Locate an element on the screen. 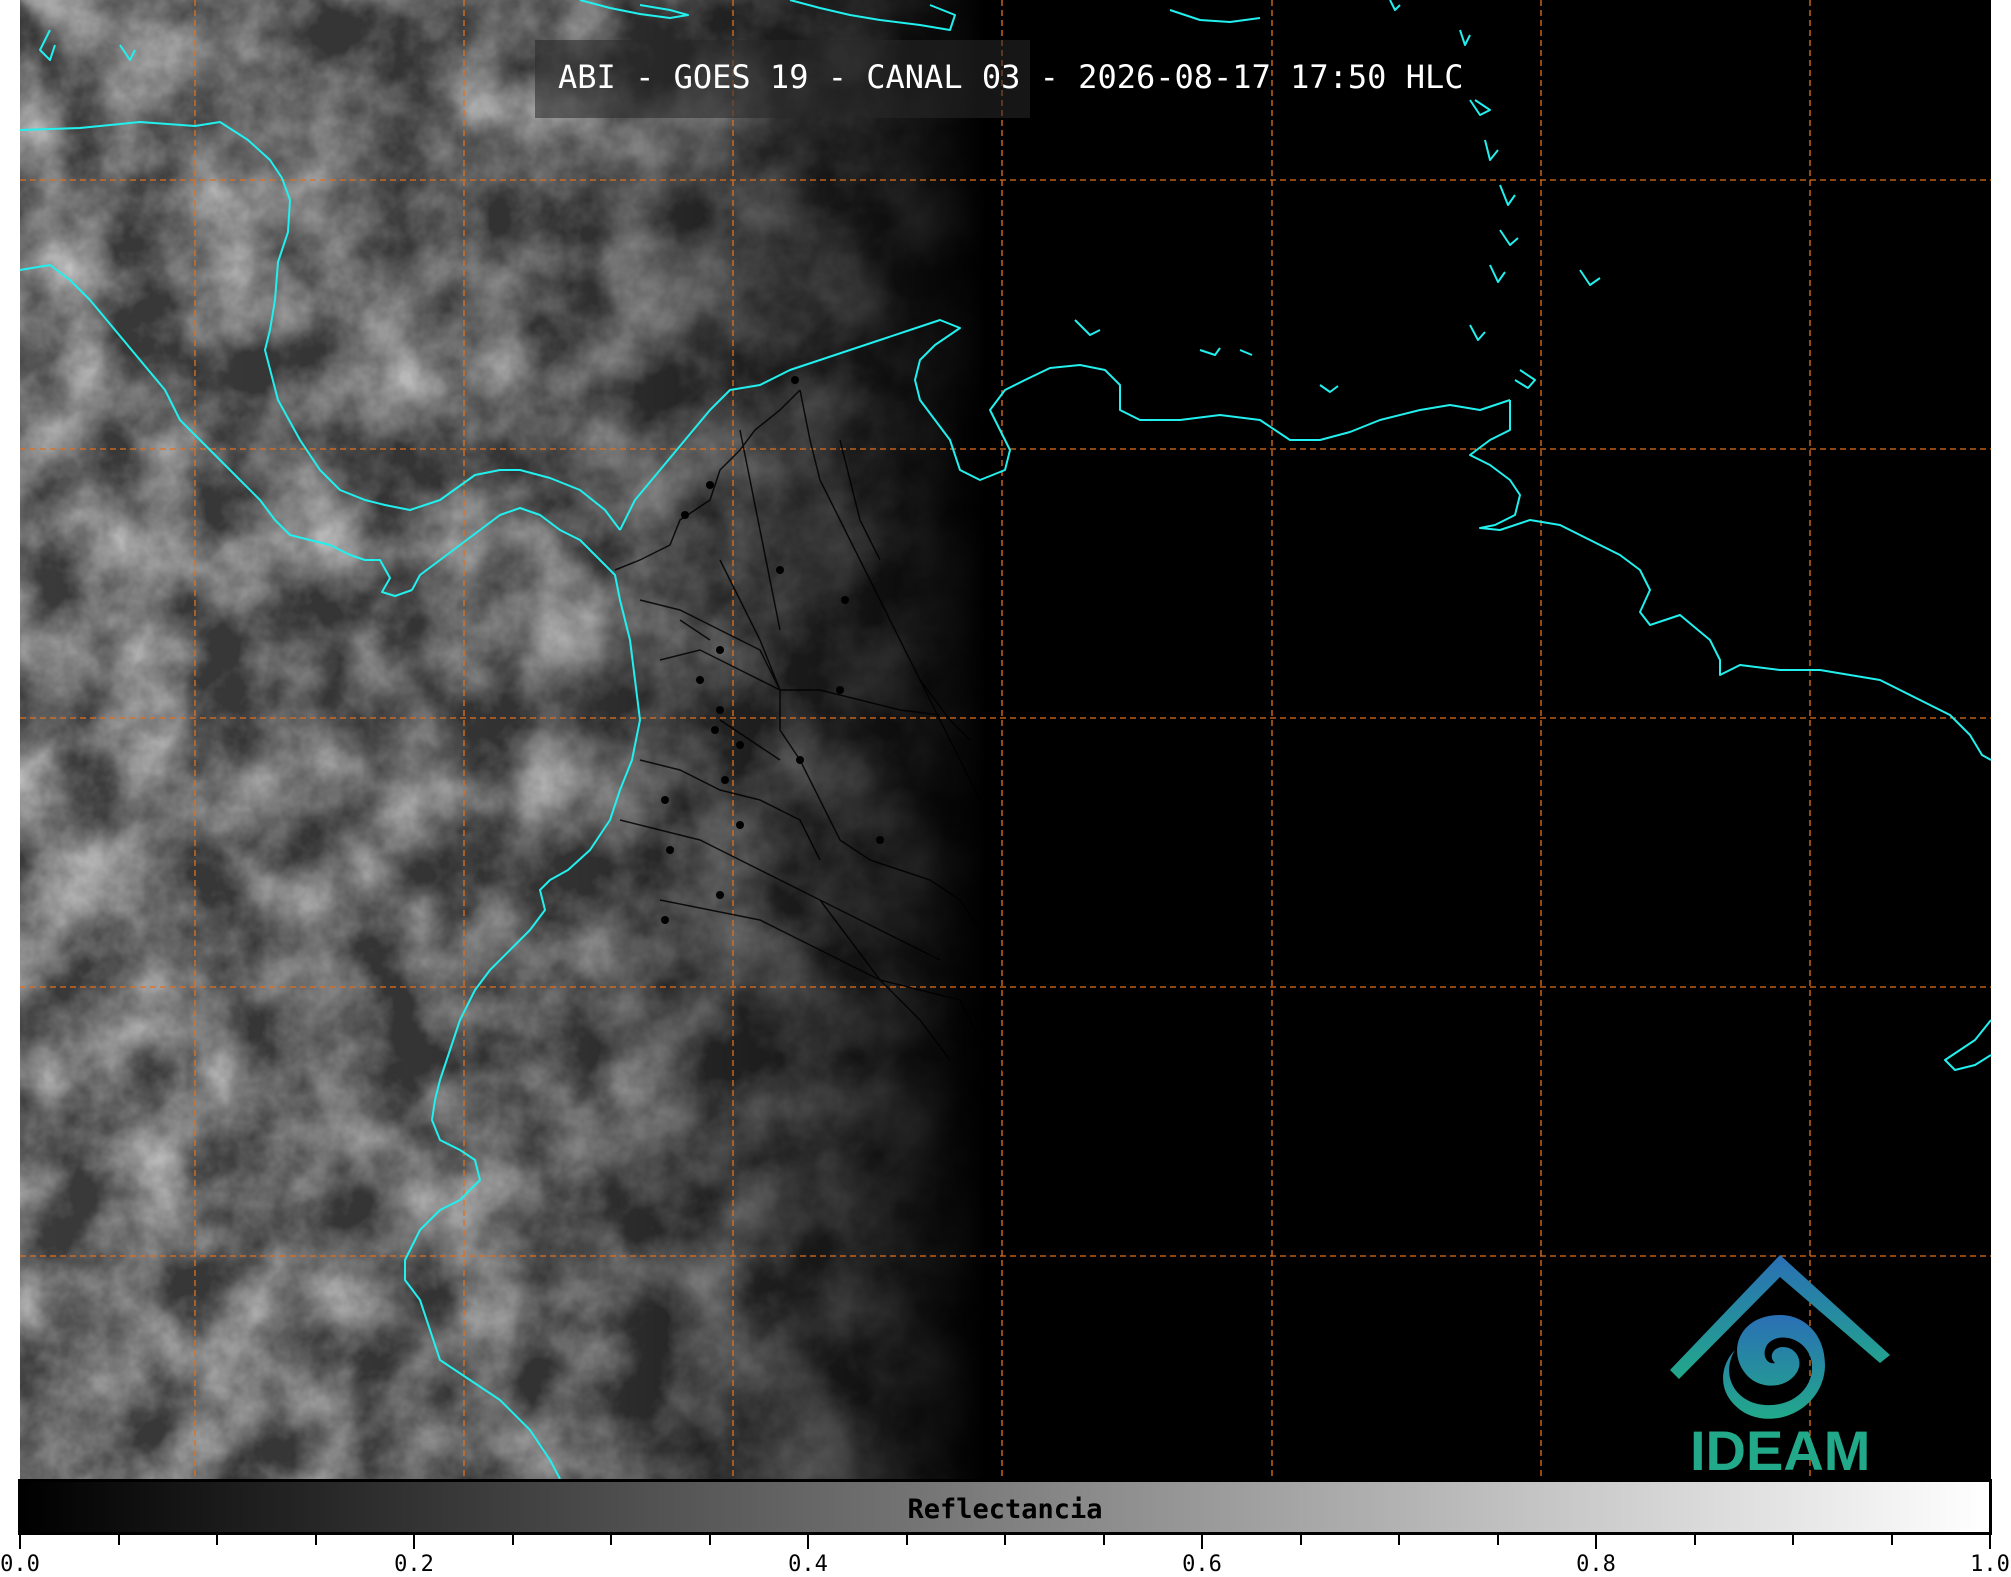 The height and width of the screenshot is (1577, 2011). tick-label-3: 0.6 is located at coordinates (1202, 1564).